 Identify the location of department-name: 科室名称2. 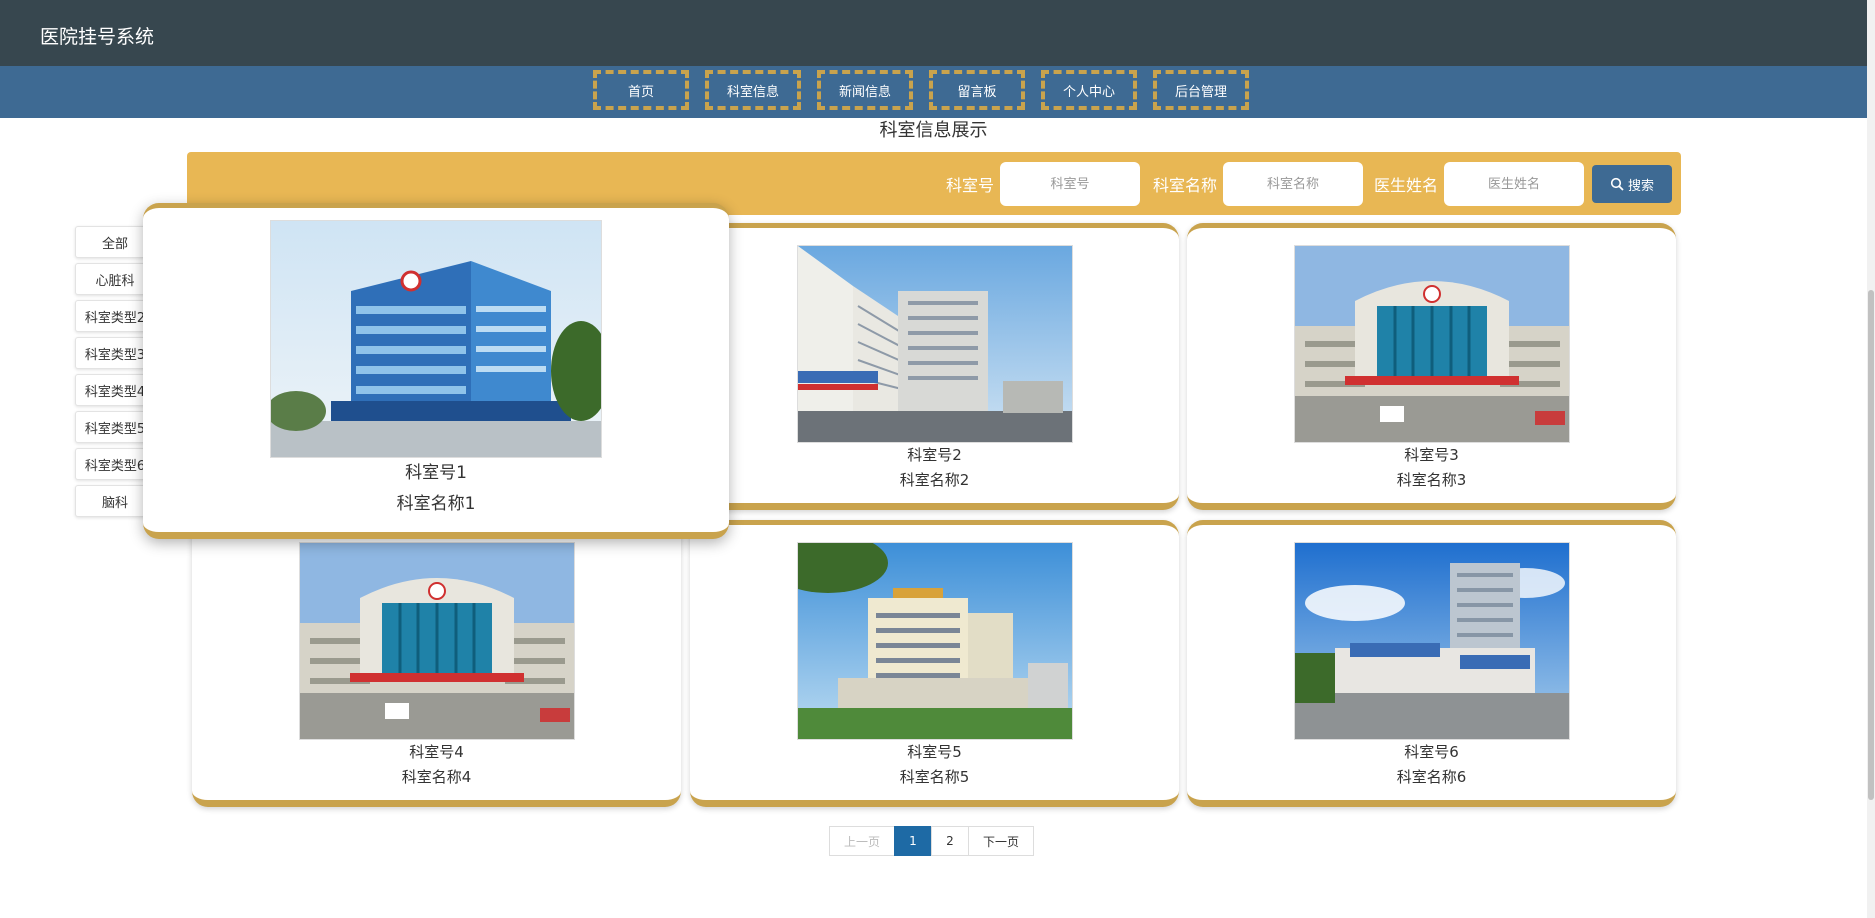
(934, 480).